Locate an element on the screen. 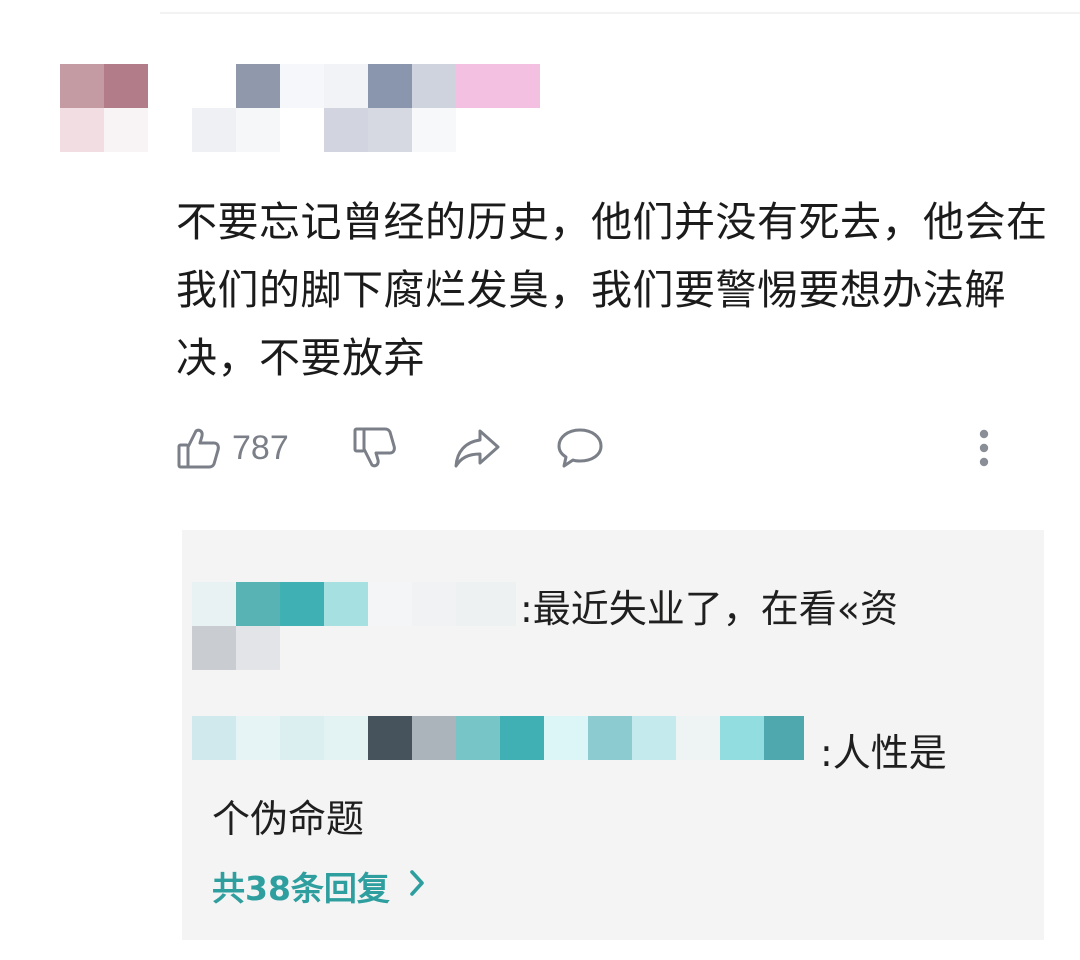 The image size is (1080, 960). share-icon is located at coordinates (477, 448).